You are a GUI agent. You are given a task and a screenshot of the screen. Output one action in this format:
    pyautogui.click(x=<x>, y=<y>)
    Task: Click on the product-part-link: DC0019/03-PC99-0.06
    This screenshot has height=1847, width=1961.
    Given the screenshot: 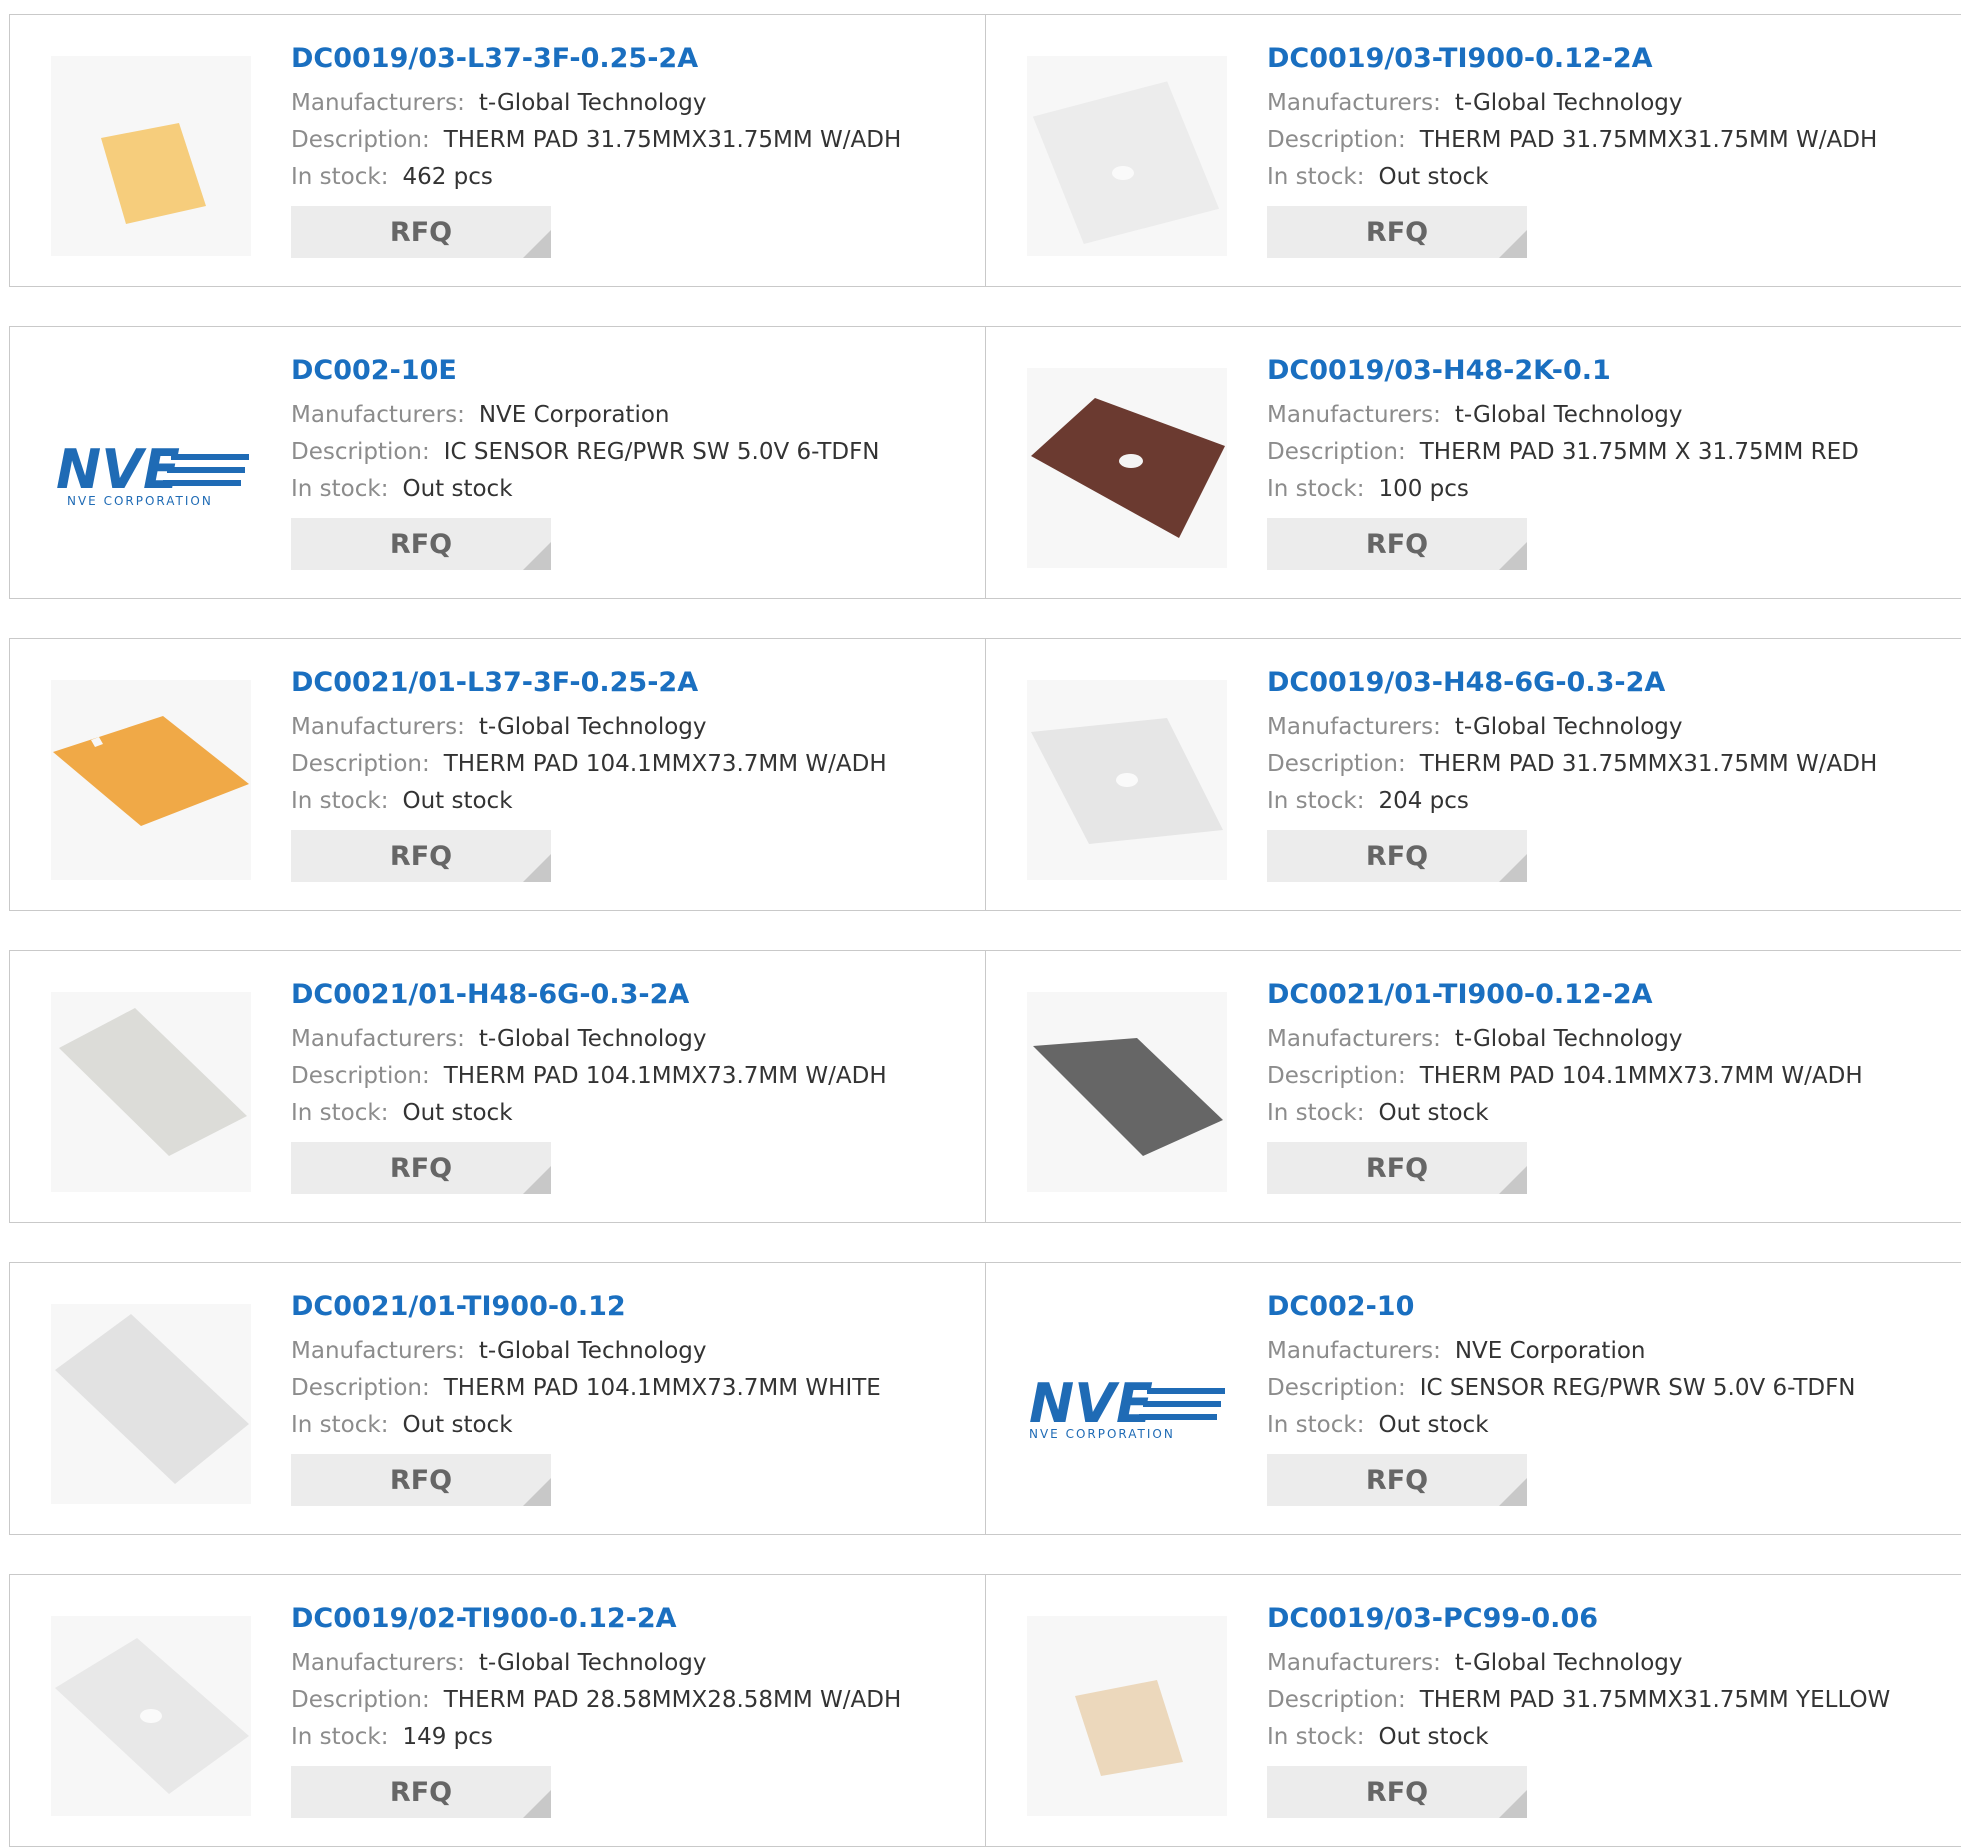 What is the action you would take?
    pyautogui.click(x=1578, y=1623)
    